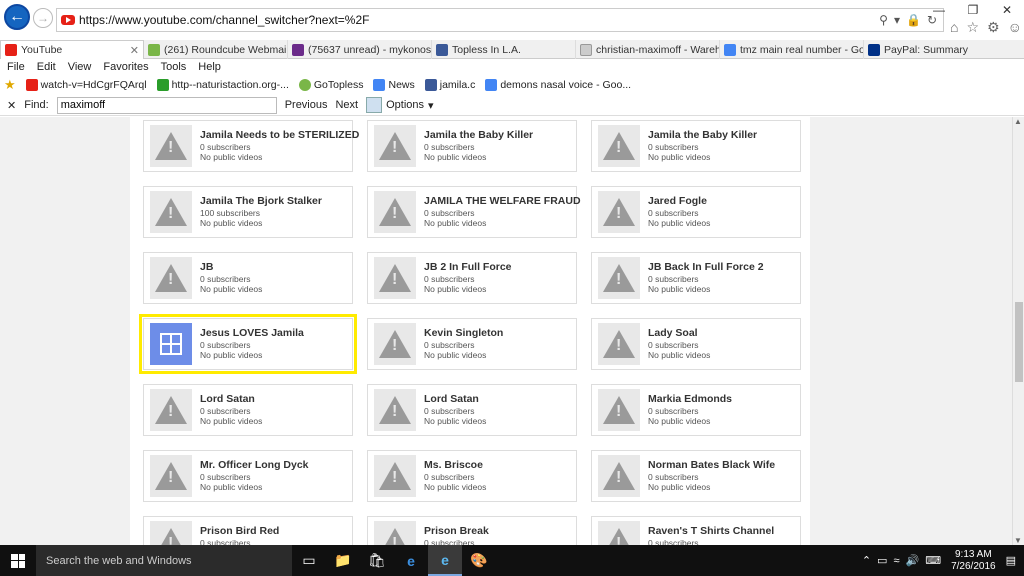 This screenshot has height=576, width=1024. What do you see at coordinates (944, 49) in the screenshot?
I see `tab-paypal: PayPal: Summary` at bounding box center [944, 49].